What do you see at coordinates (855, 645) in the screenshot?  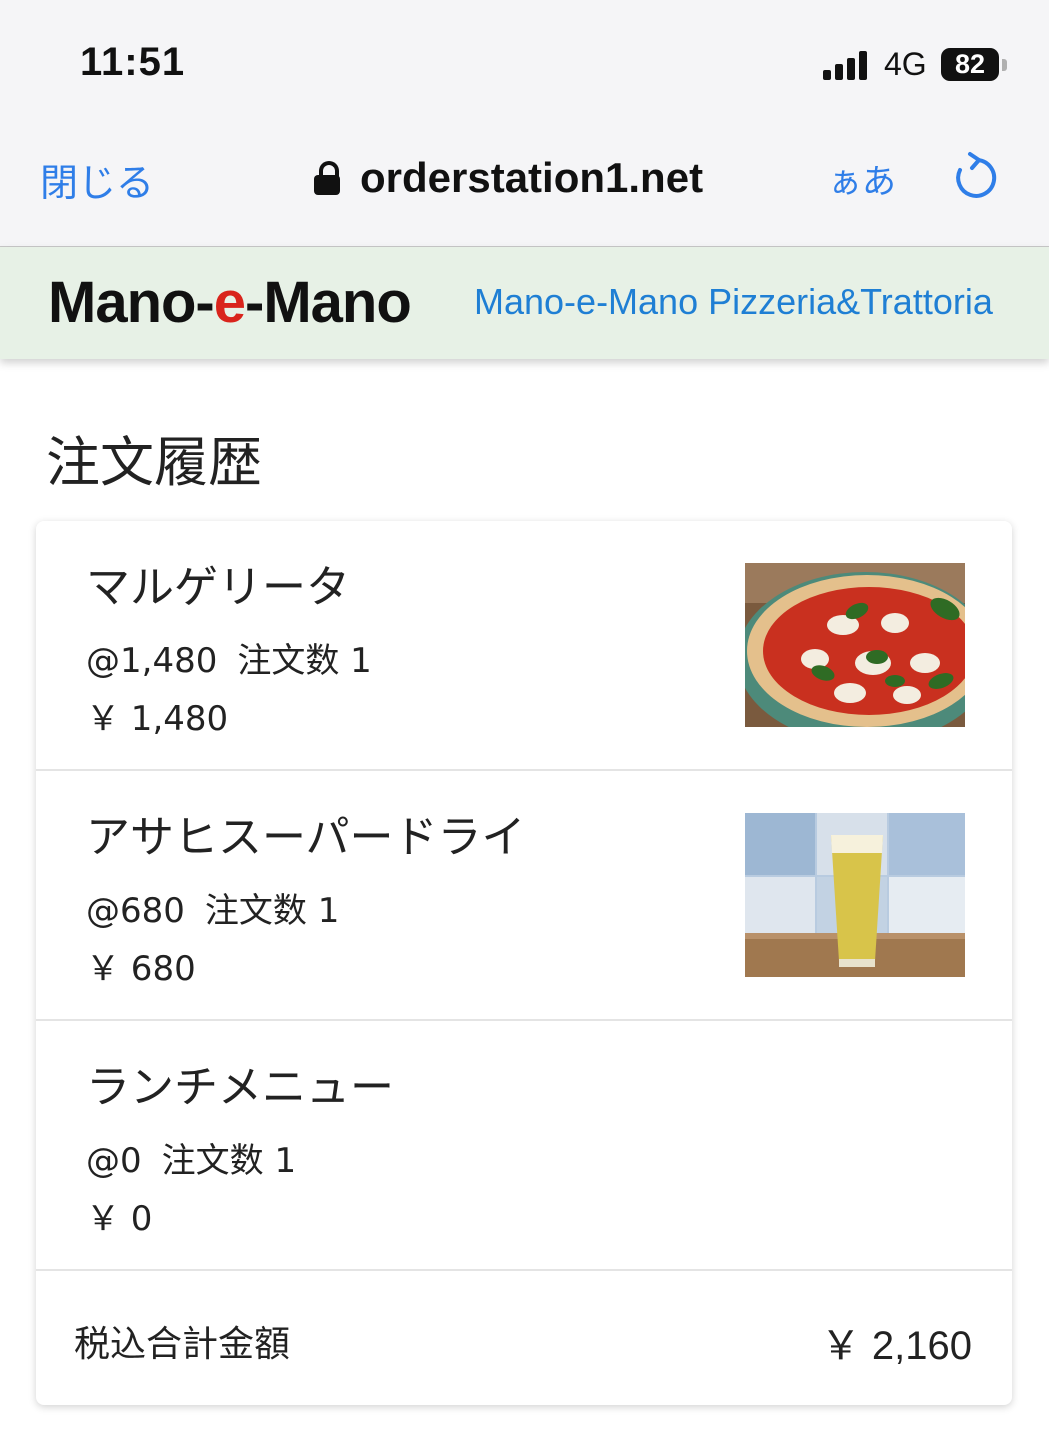 I see `pizza-photo` at bounding box center [855, 645].